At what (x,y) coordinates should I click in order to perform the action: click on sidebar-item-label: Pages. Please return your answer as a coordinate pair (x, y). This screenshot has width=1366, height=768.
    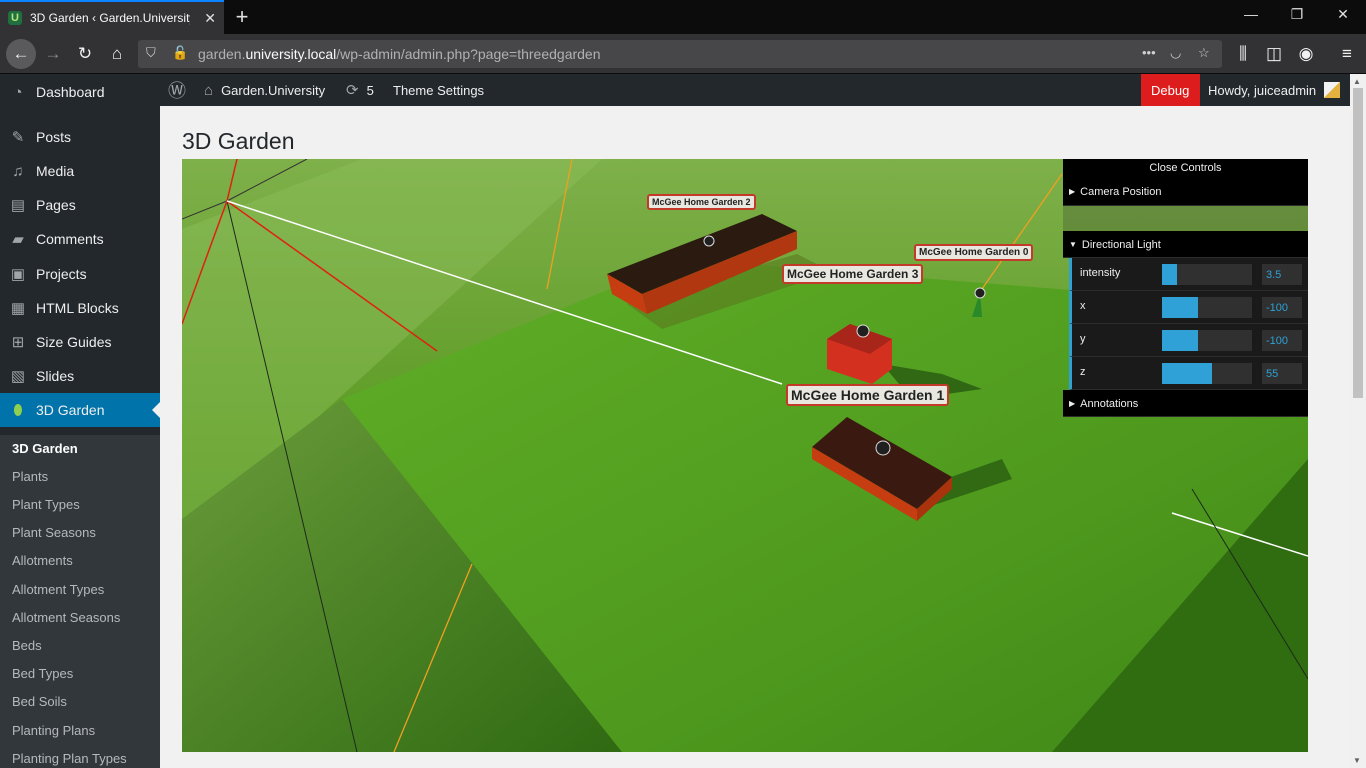
    Looking at the image, I should click on (56, 205).